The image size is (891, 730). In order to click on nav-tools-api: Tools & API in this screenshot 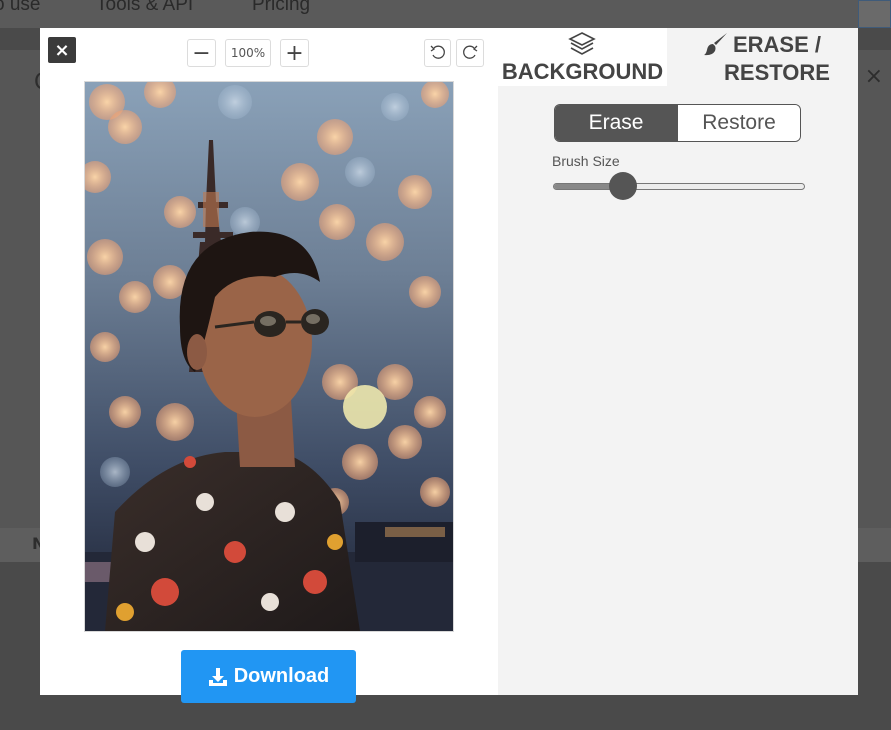, I will do `click(145, 7)`.